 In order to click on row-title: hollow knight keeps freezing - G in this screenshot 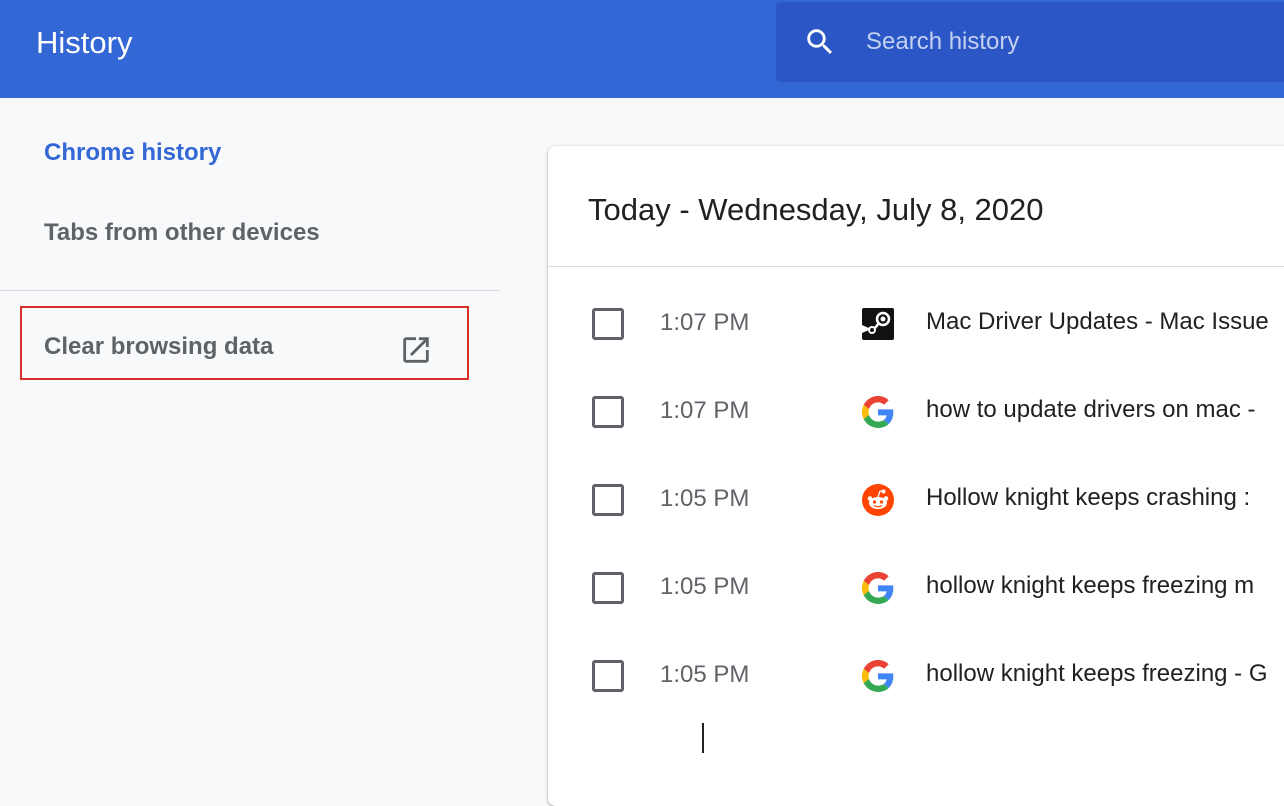, I will do `click(1097, 674)`.